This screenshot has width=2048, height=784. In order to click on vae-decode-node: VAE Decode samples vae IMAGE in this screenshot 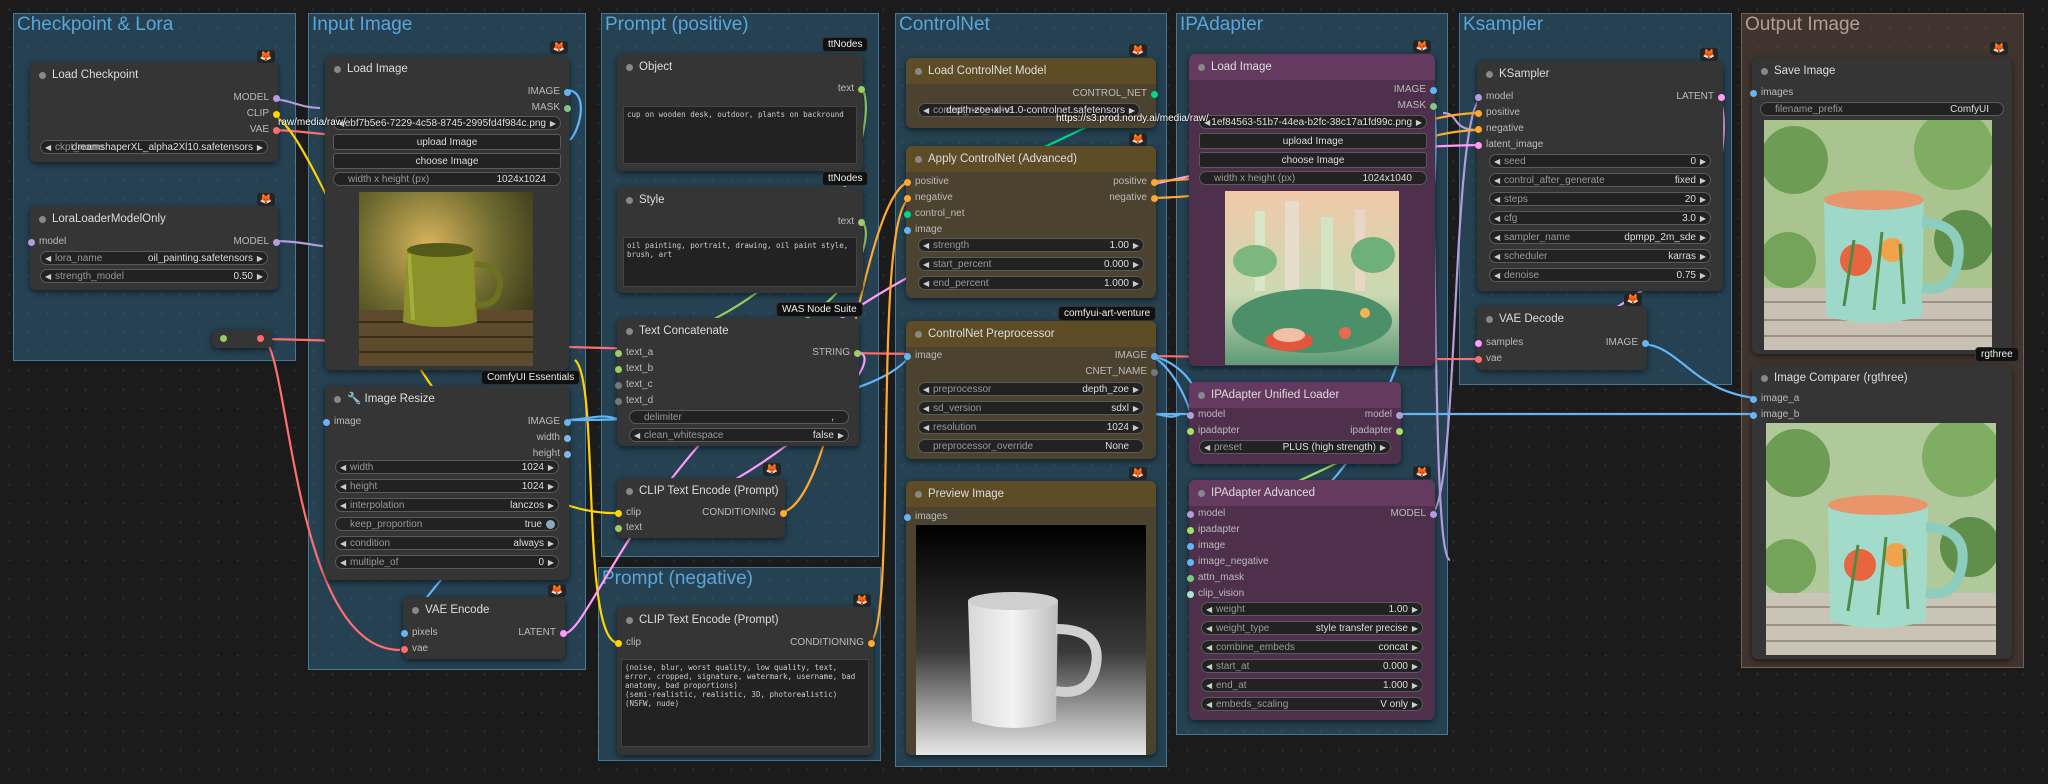, I will do `click(1562, 338)`.